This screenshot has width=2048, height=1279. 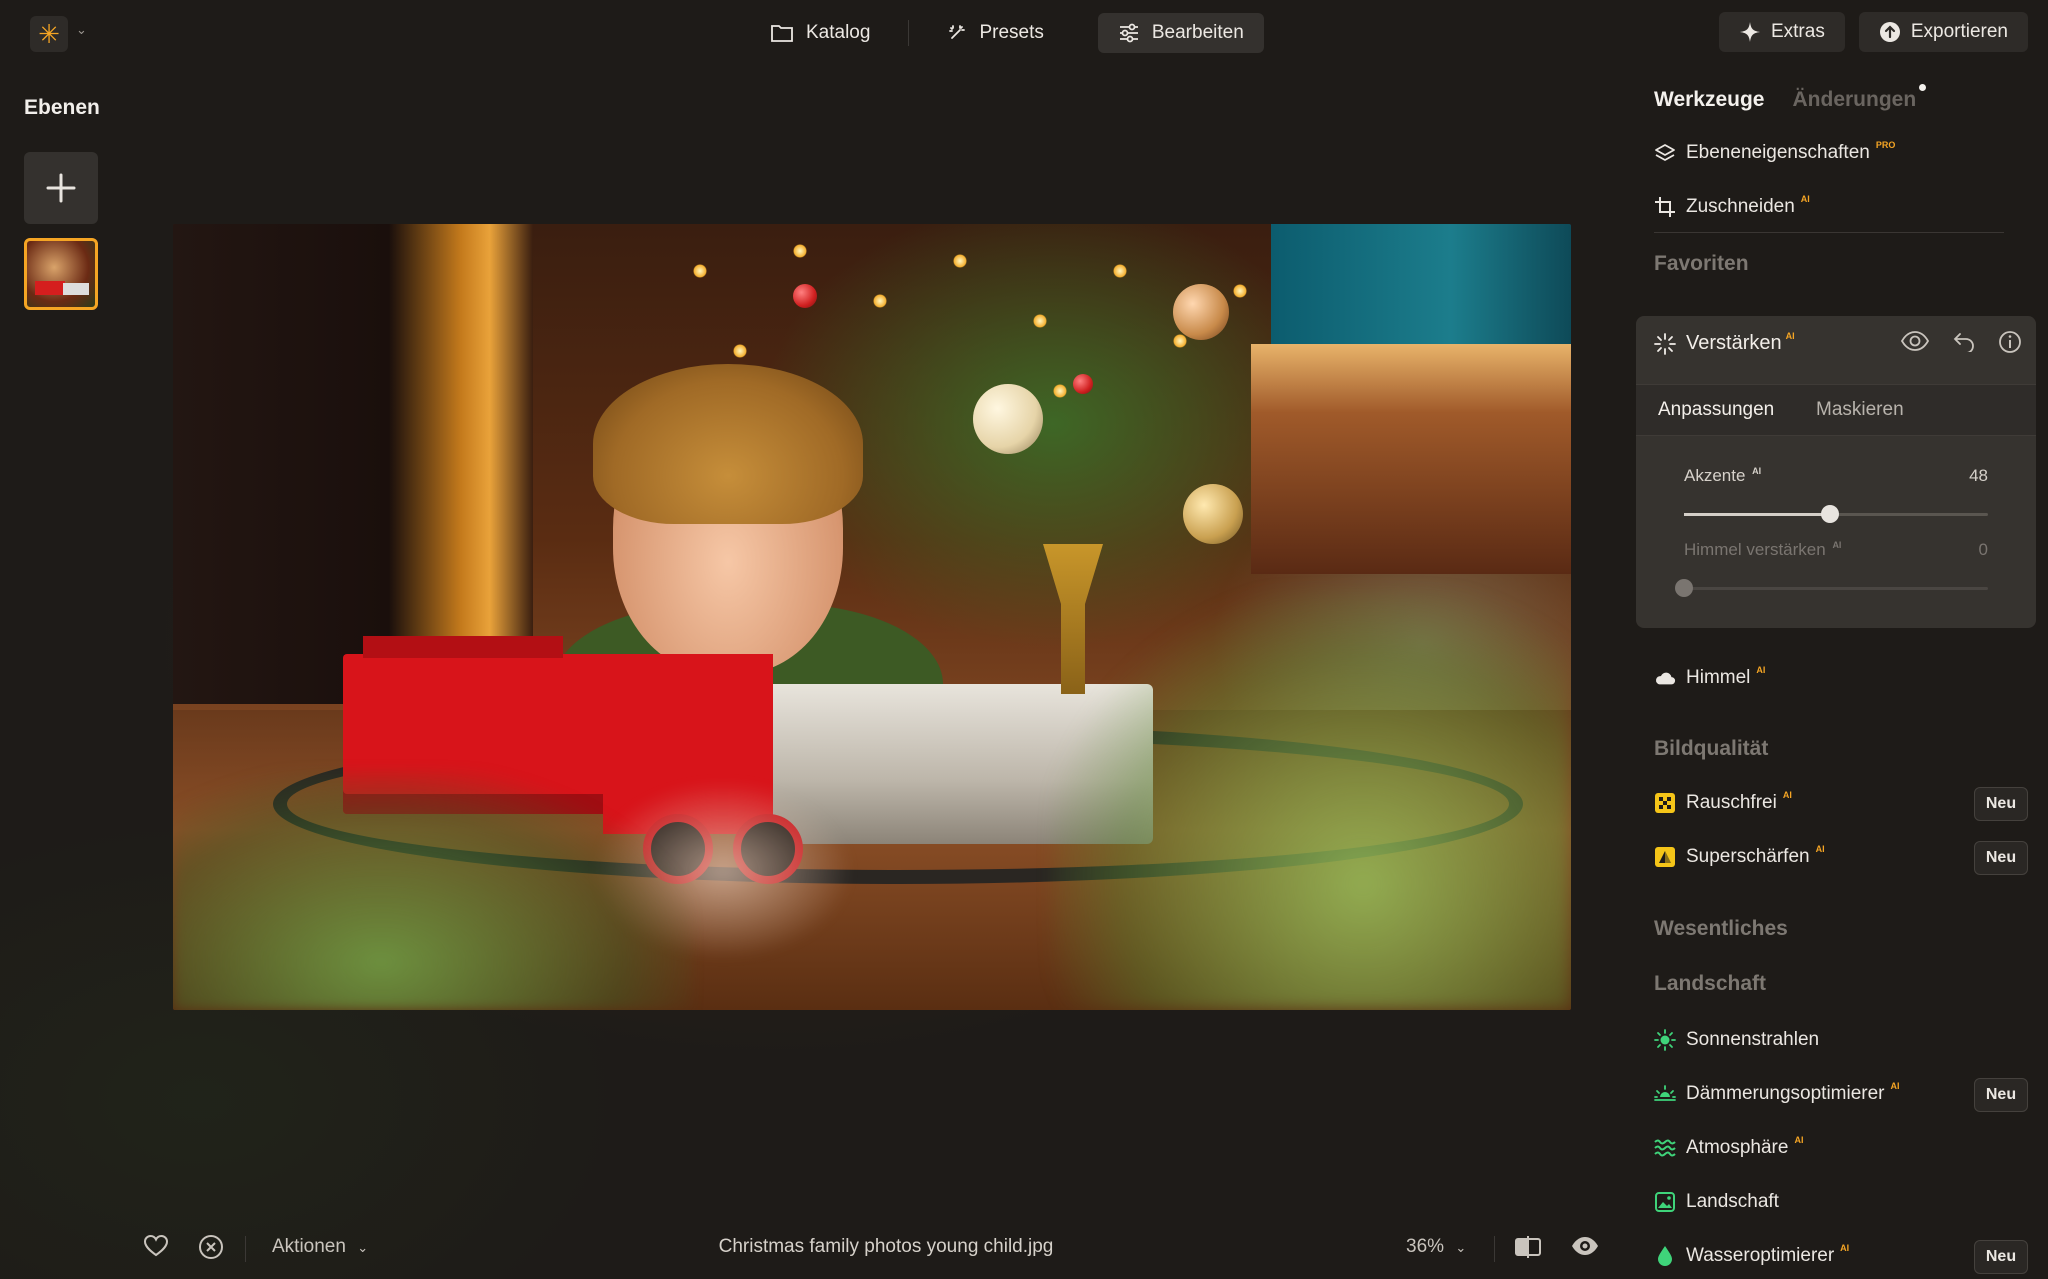 What do you see at coordinates (1665, 1148) in the screenshot?
I see `waves-icon` at bounding box center [1665, 1148].